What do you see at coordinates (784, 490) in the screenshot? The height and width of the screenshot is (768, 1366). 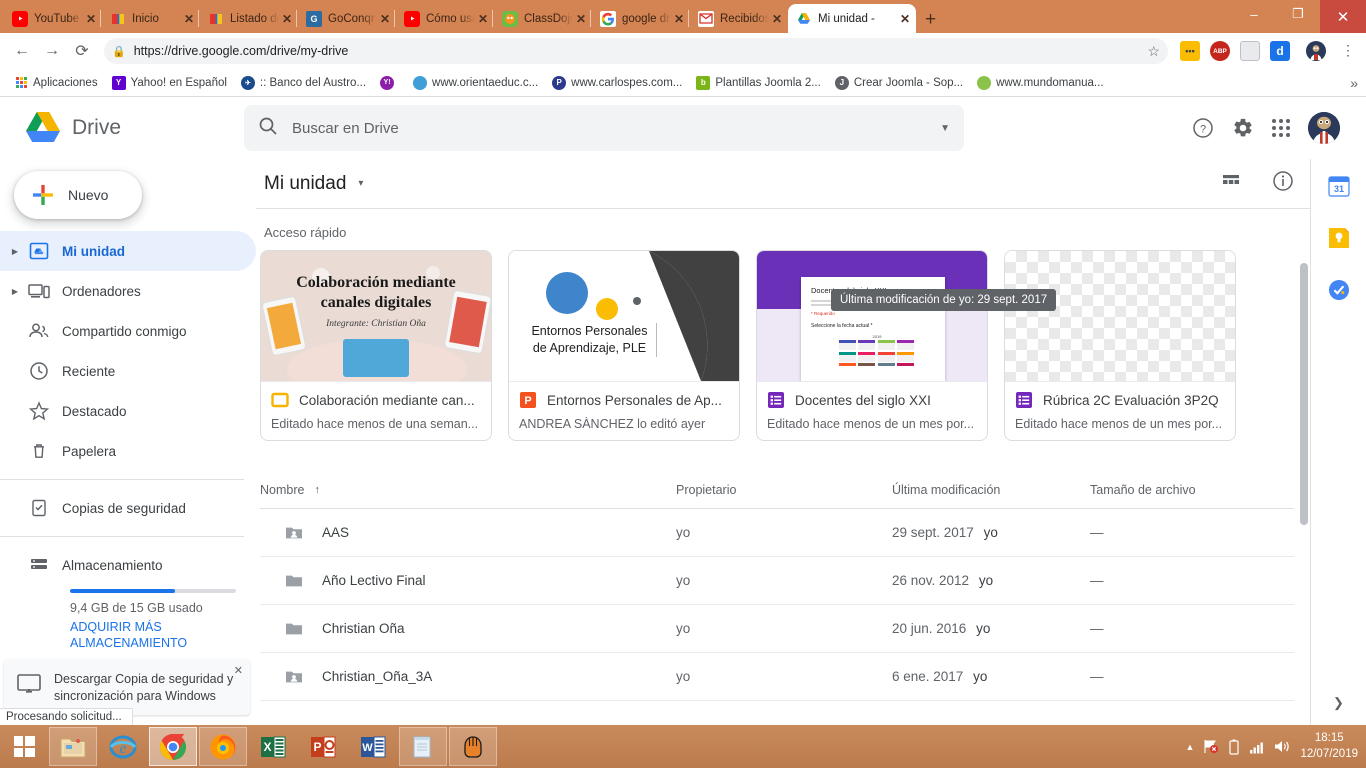 I see `column-header-propietario: Propietario` at bounding box center [784, 490].